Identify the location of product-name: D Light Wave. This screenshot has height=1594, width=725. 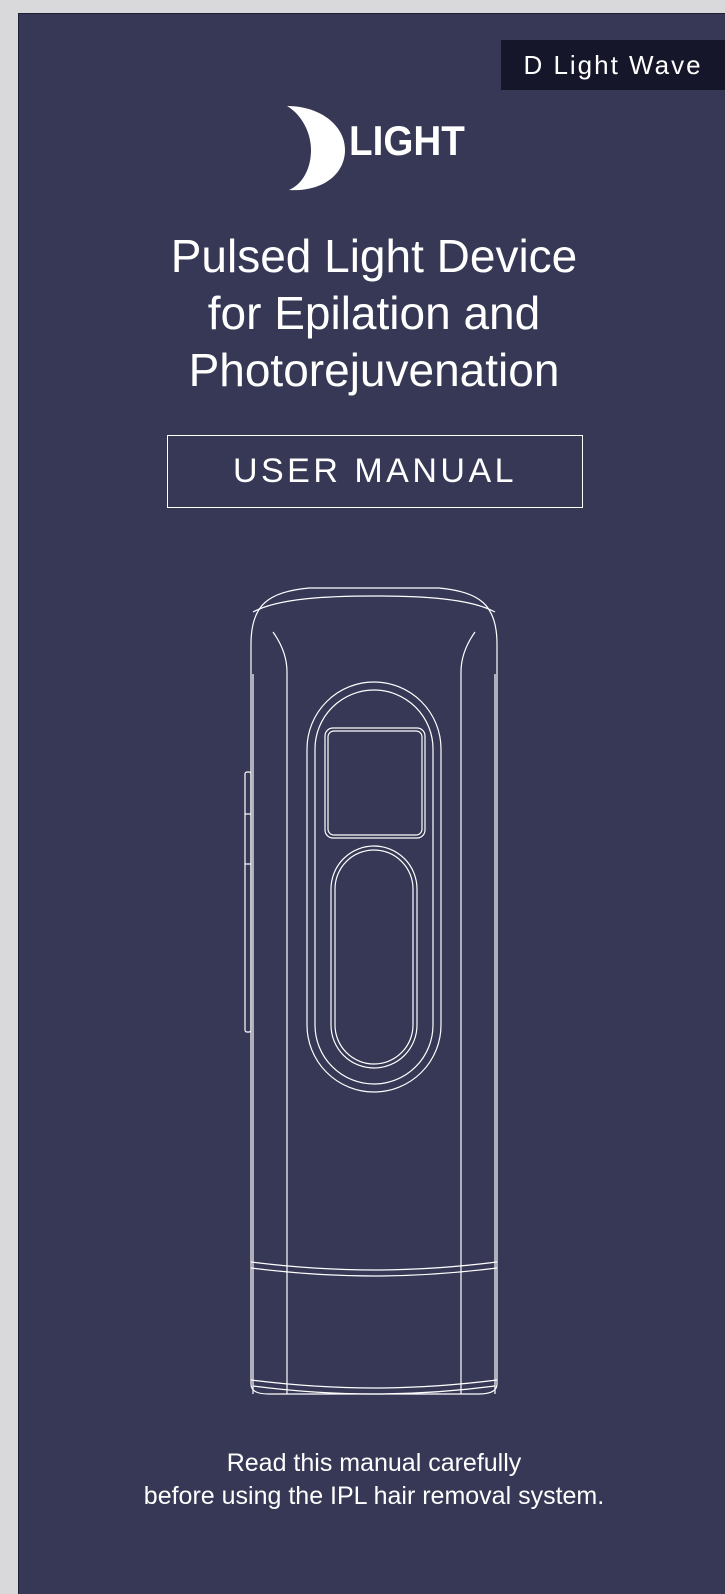
(613, 64).